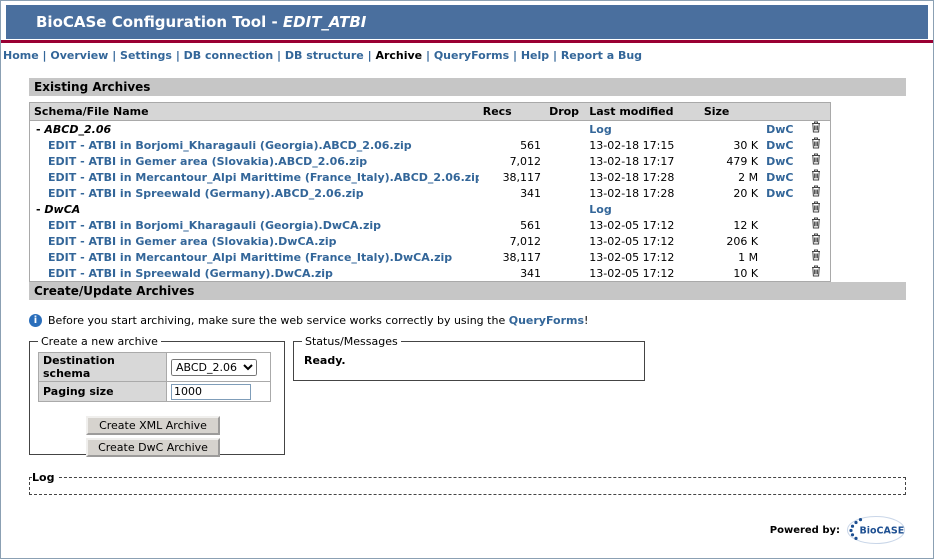 This screenshot has height=559, width=934. I want to click on info-text-after: !, so click(586, 320).